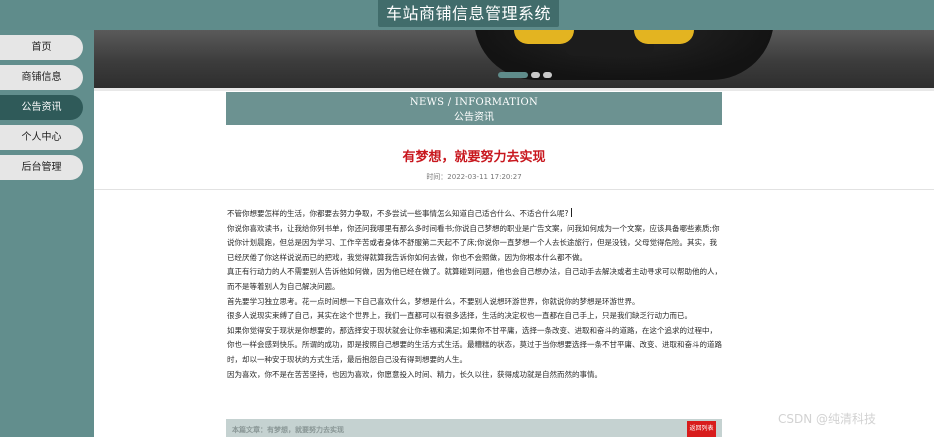 The image size is (934, 437). What do you see at coordinates (288, 430) in the screenshot?
I see `recommend-text: 本篇文章：有梦想，就要努力去实现` at bounding box center [288, 430].